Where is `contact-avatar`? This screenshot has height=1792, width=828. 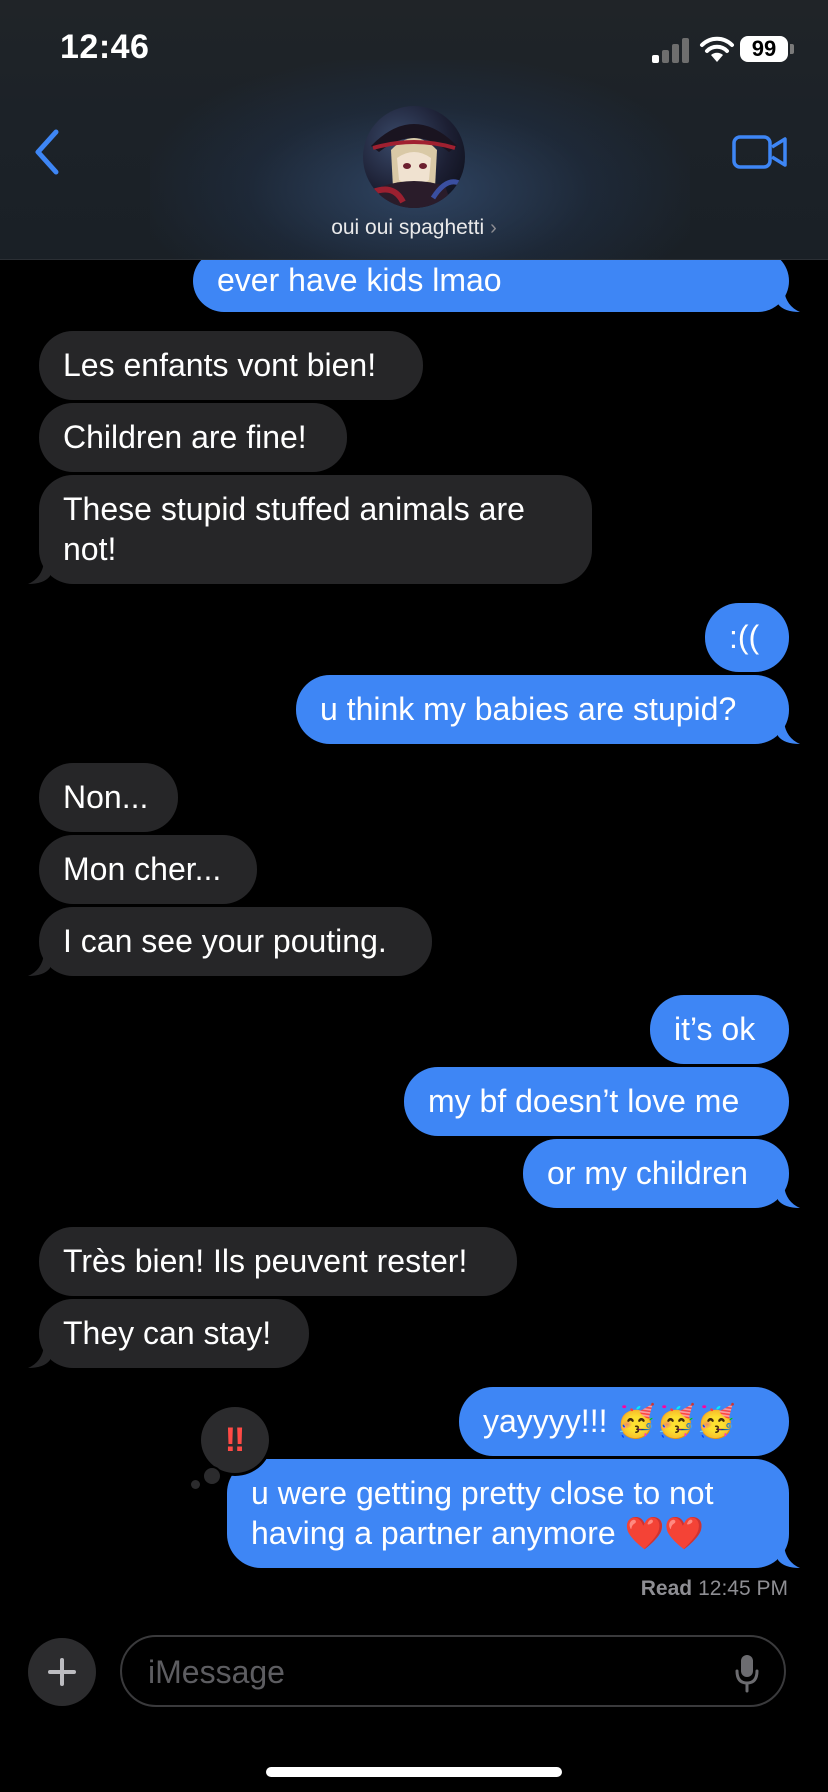 contact-avatar is located at coordinates (414, 157).